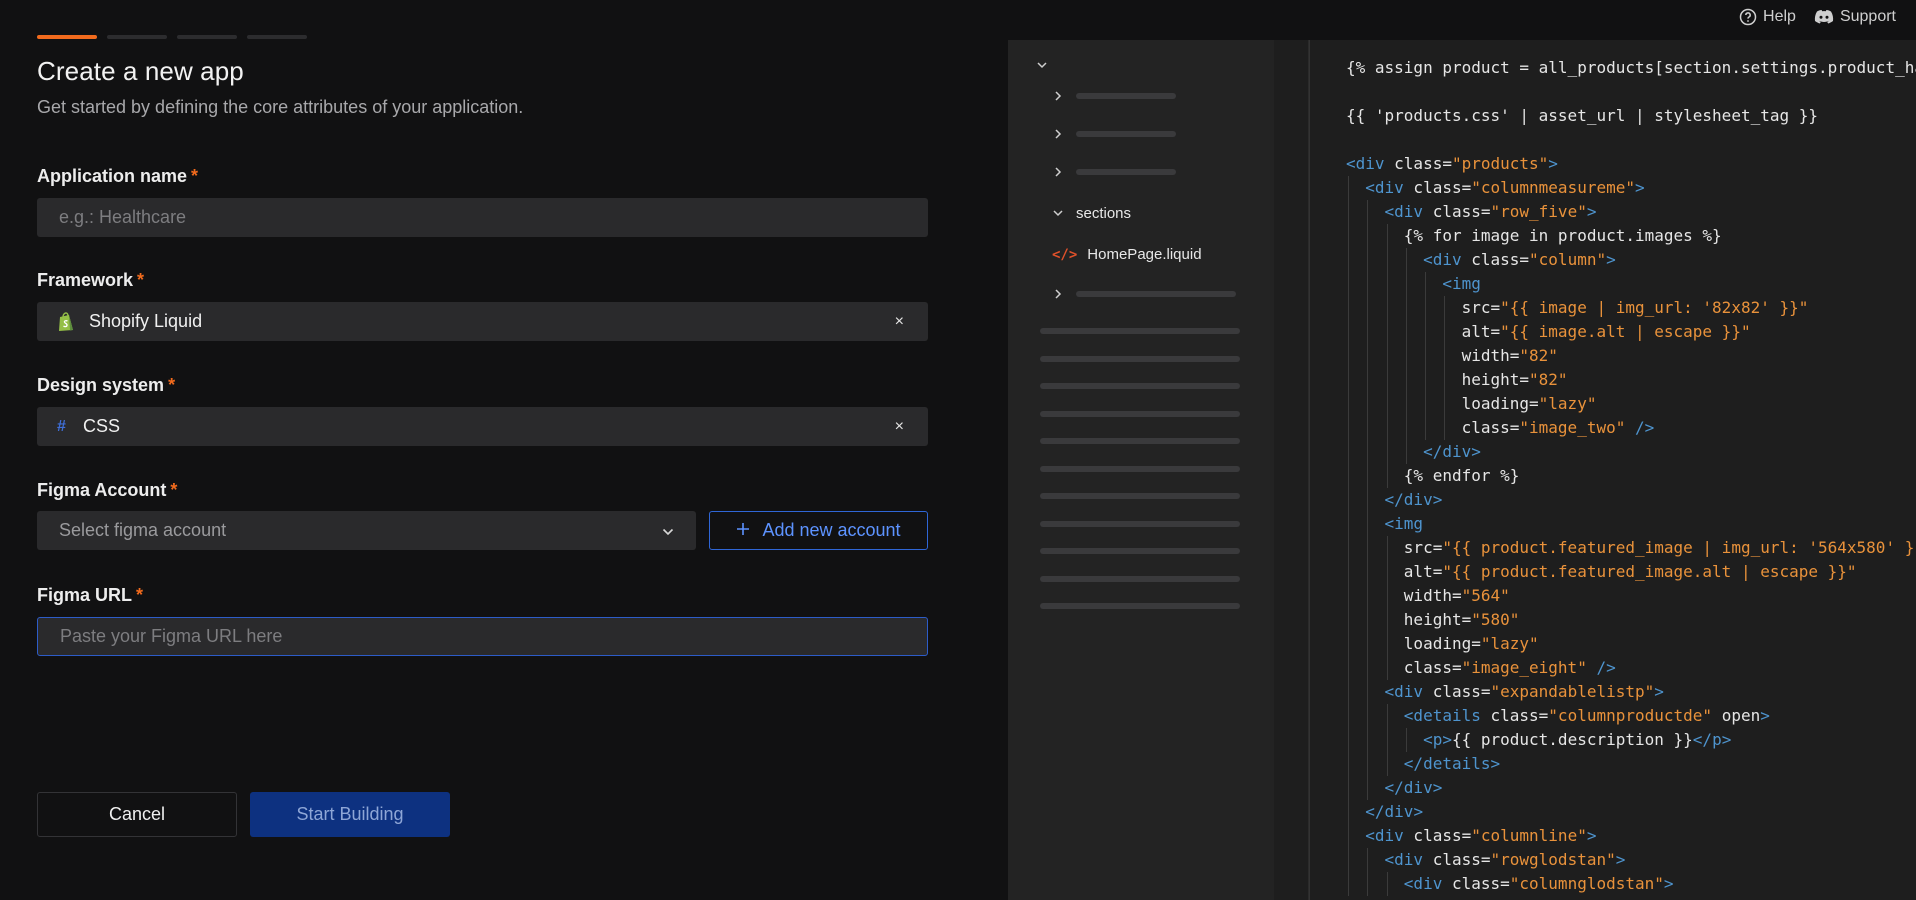 This screenshot has height=900, width=1916. I want to click on progress-stepper, so click(172, 37).